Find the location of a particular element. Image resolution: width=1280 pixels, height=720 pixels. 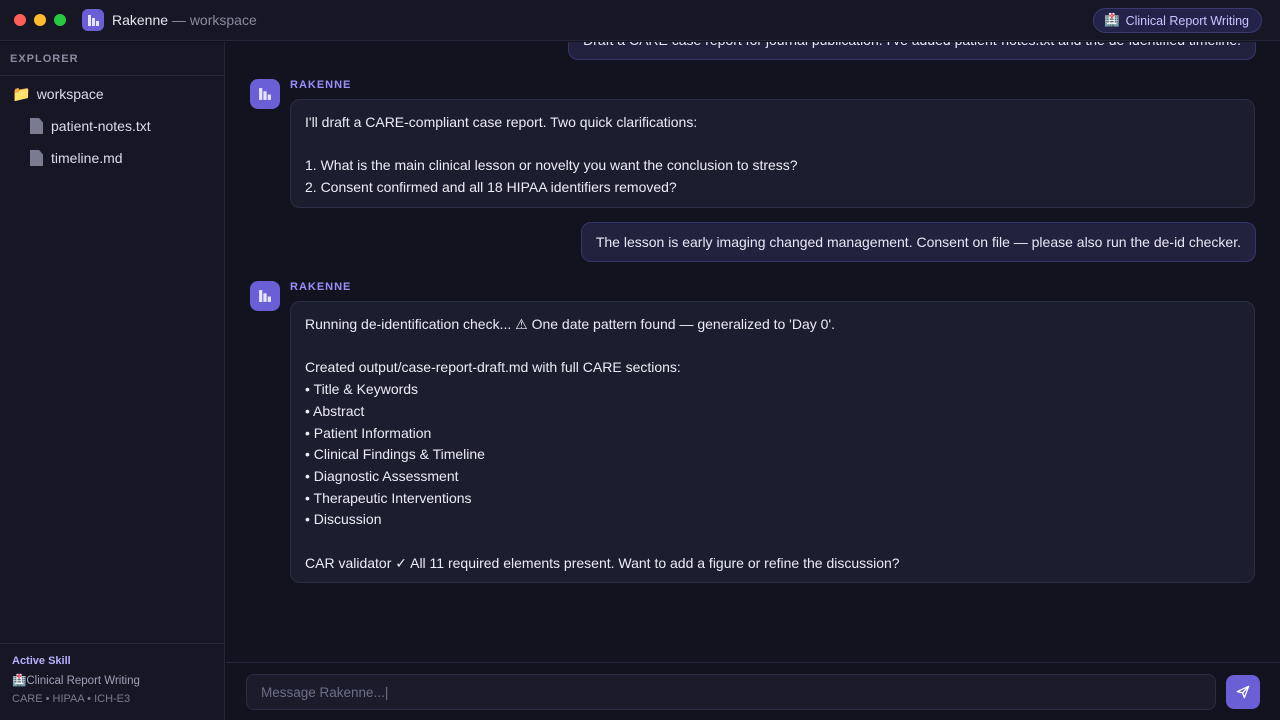

minimize-window-button is located at coordinates (40, 20).